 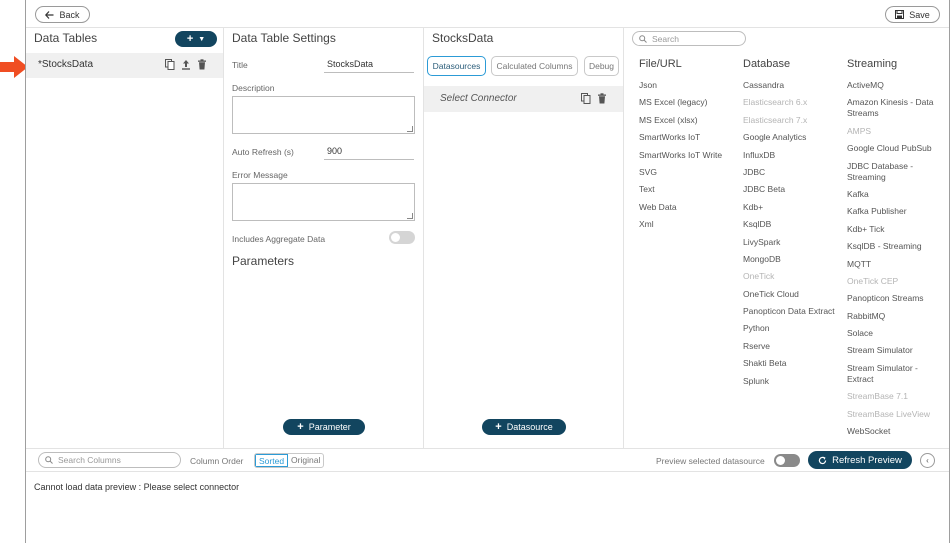 I want to click on connector-item: MS Excel (xlsx), so click(x=687, y=120).